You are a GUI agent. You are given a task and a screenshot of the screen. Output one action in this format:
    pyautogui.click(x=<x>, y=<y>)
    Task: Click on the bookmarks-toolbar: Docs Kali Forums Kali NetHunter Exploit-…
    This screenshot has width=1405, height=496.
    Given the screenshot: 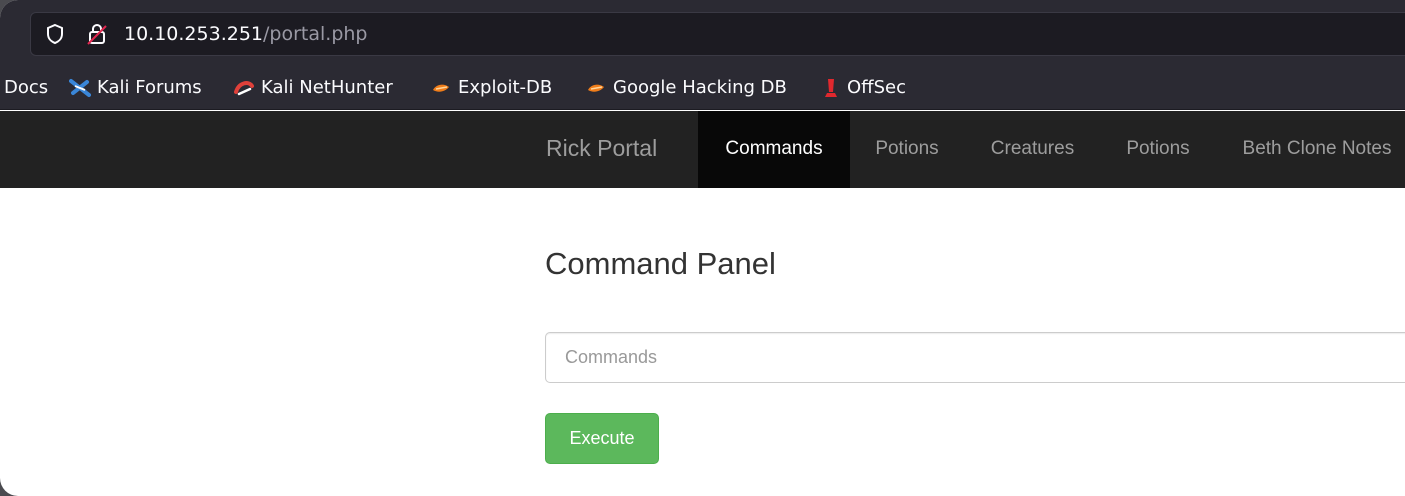 What is the action you would take?
    pyautogui.click(x=702, y=88)
    